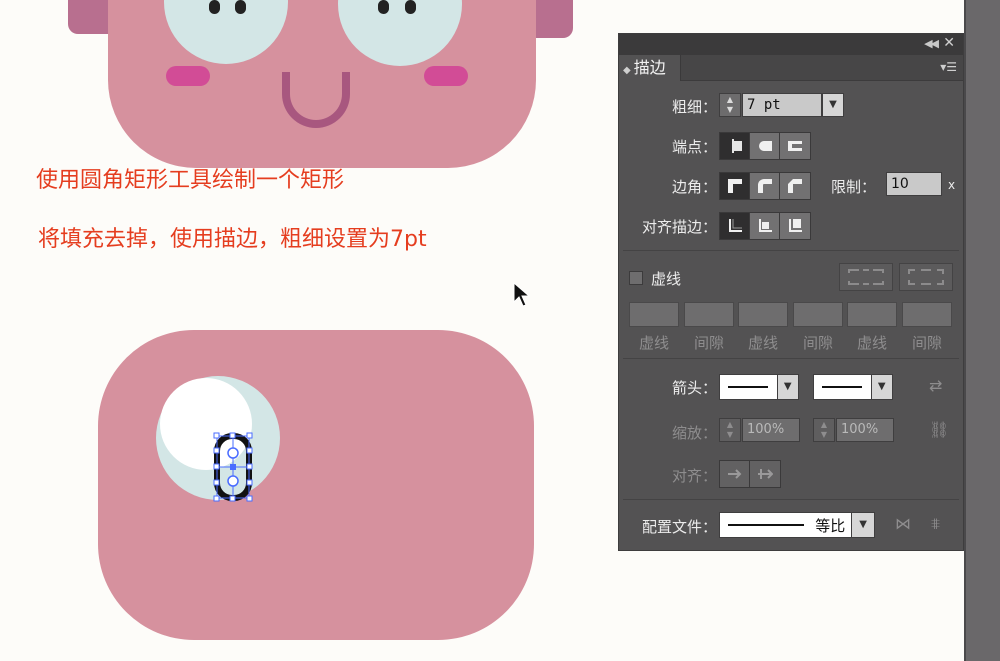 This screenshot has height=661, width=1000. I want to click on dash-2-input, so click(763, 314).